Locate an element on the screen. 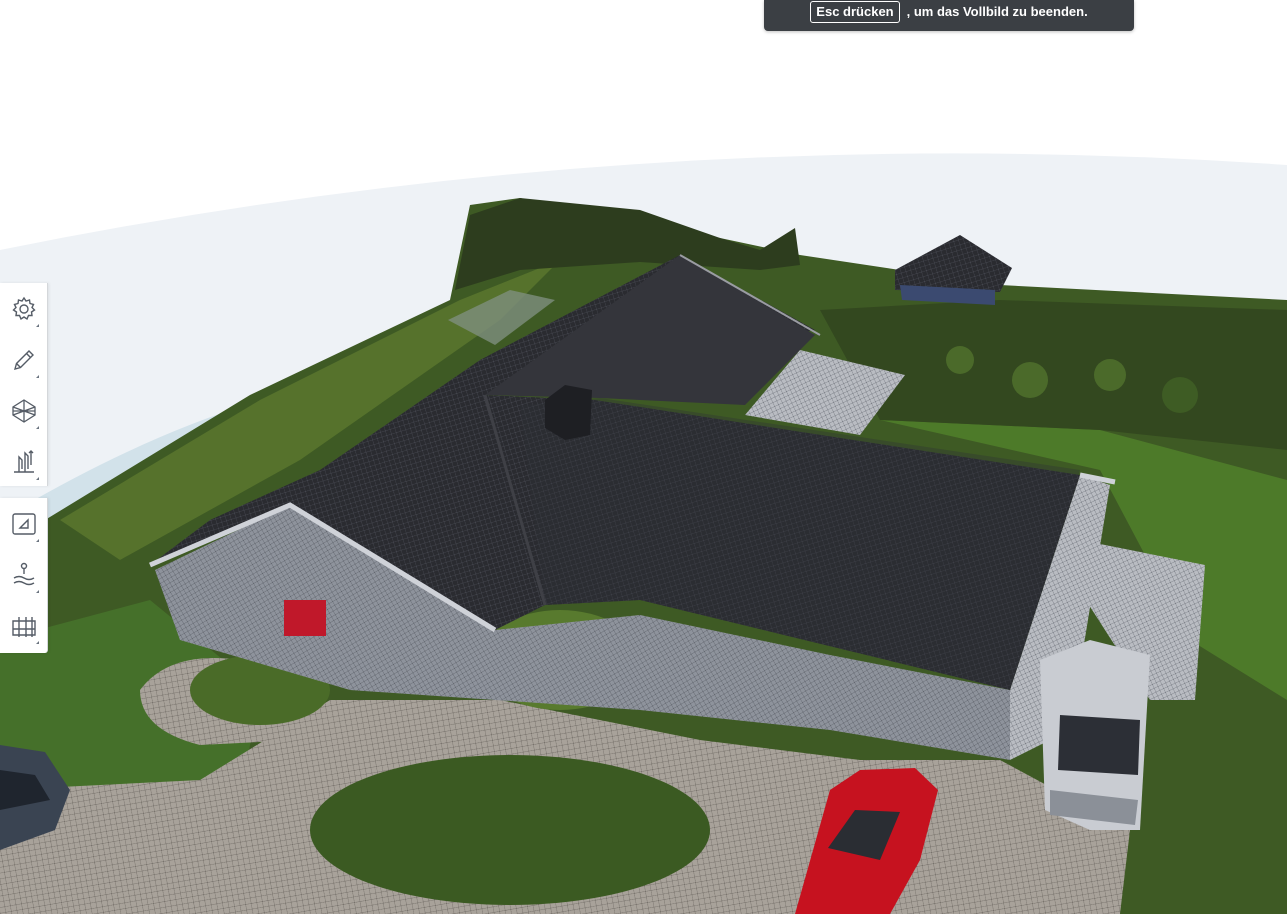 The width and height of the screenshot is (1287, 914). secondary-toolbar is located at coordinates (24, 575).